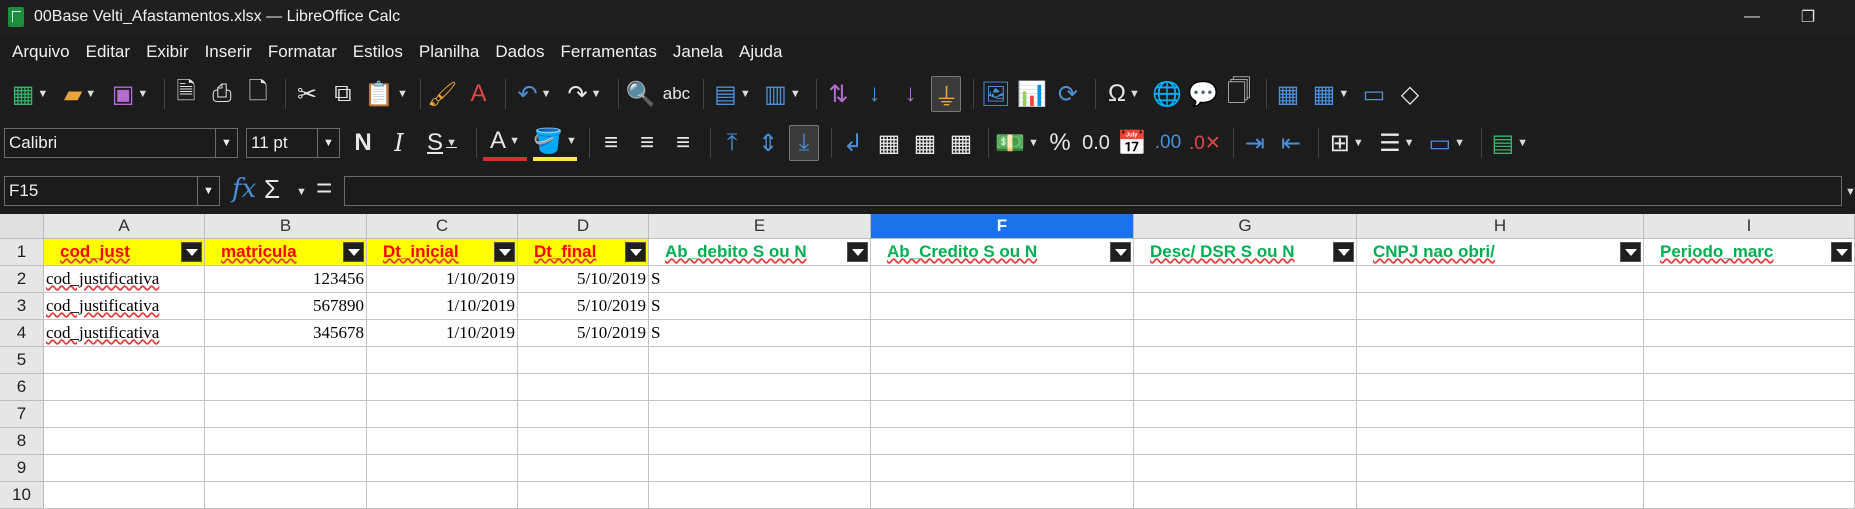  What do you see at coordinates (186, 94) in the screenshot?
I see `export-pdf-icon: 🗎` at bounding box center [186, 94].